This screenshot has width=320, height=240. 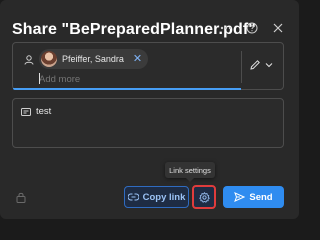 I want to click on permission-dropdown, so click(x=261, y=65).